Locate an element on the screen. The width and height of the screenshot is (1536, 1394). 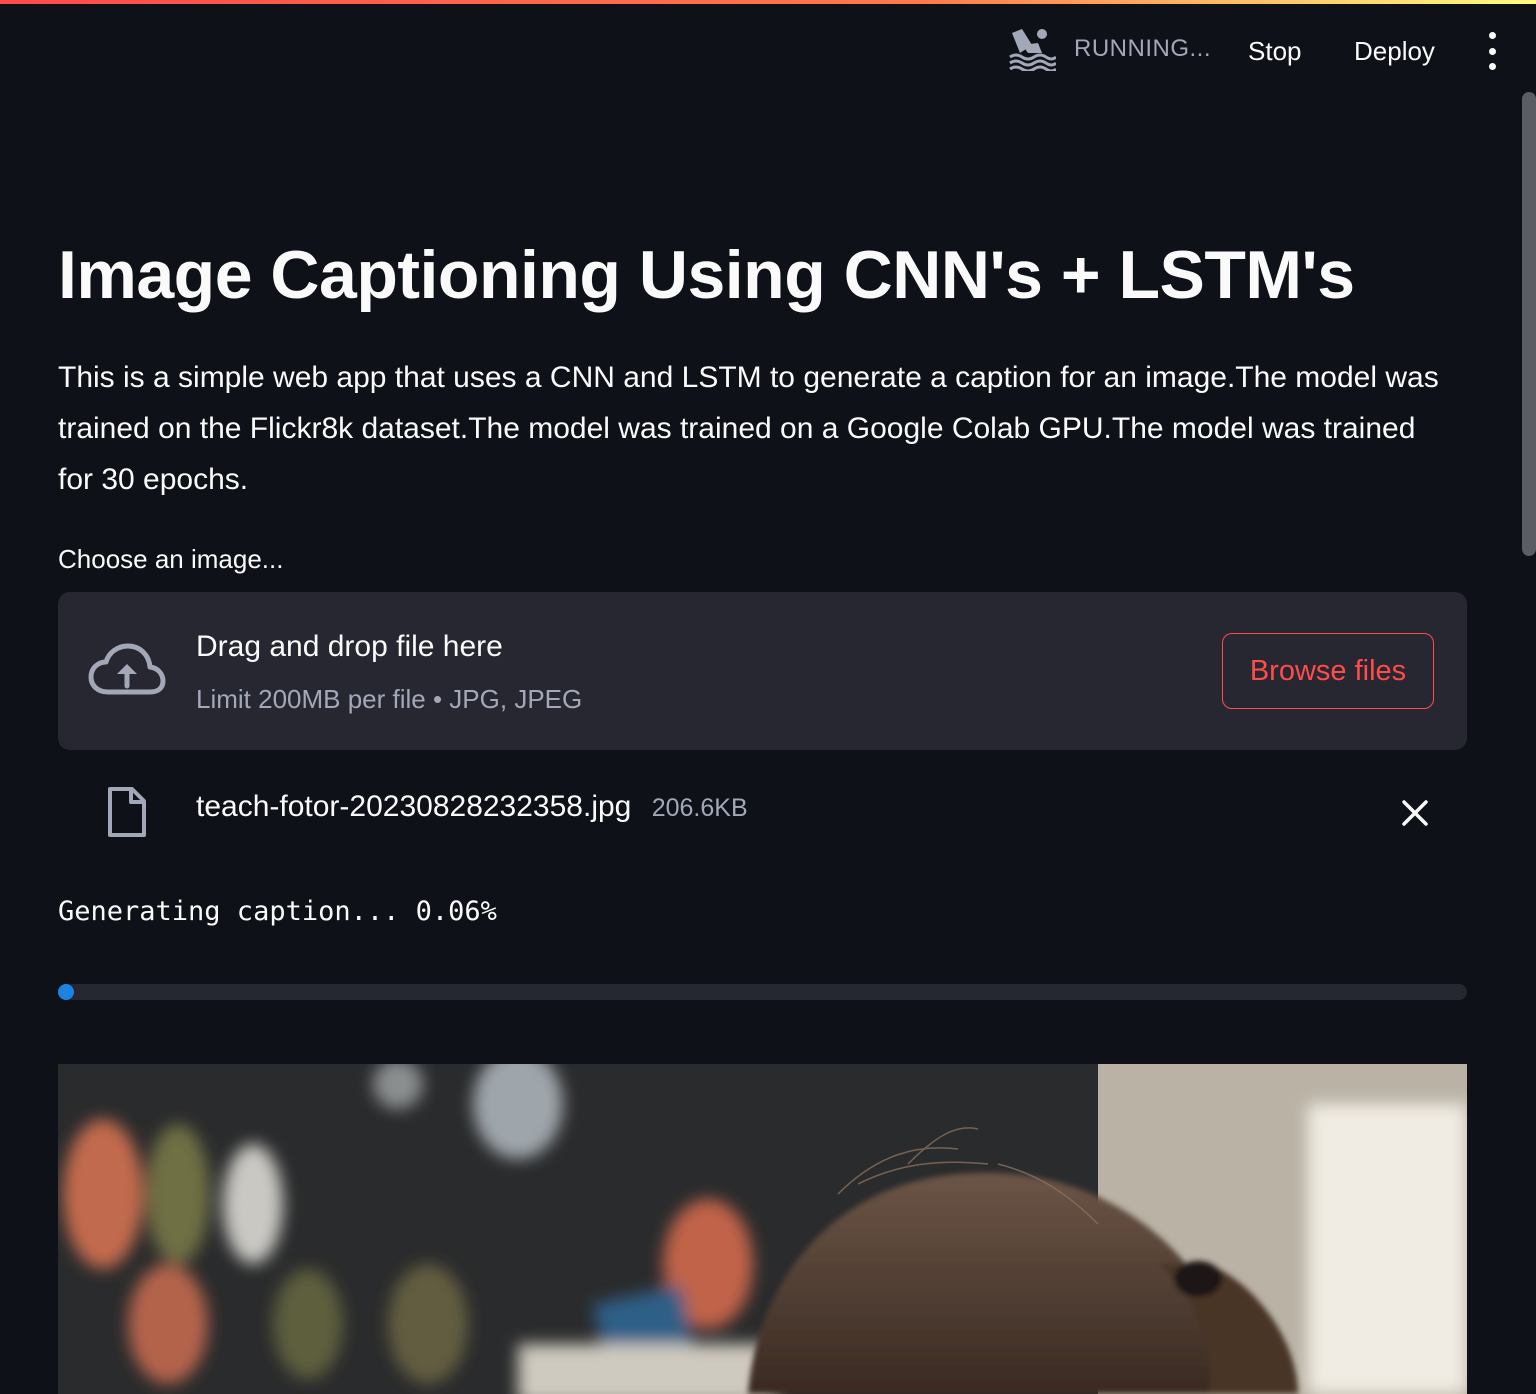
uploaded-file-name: teach-fotor-20230828232358.jpg 206.6KB is located at coordinates (472, 807).